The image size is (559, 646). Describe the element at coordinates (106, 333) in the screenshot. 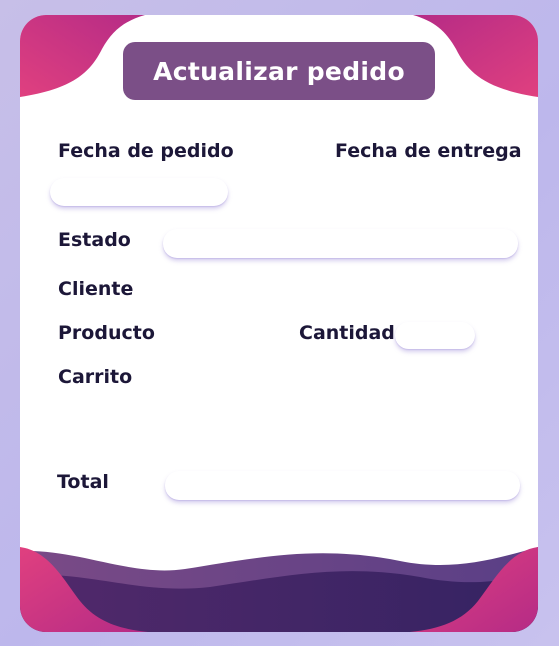

I see `product-label: Producto` at that location.